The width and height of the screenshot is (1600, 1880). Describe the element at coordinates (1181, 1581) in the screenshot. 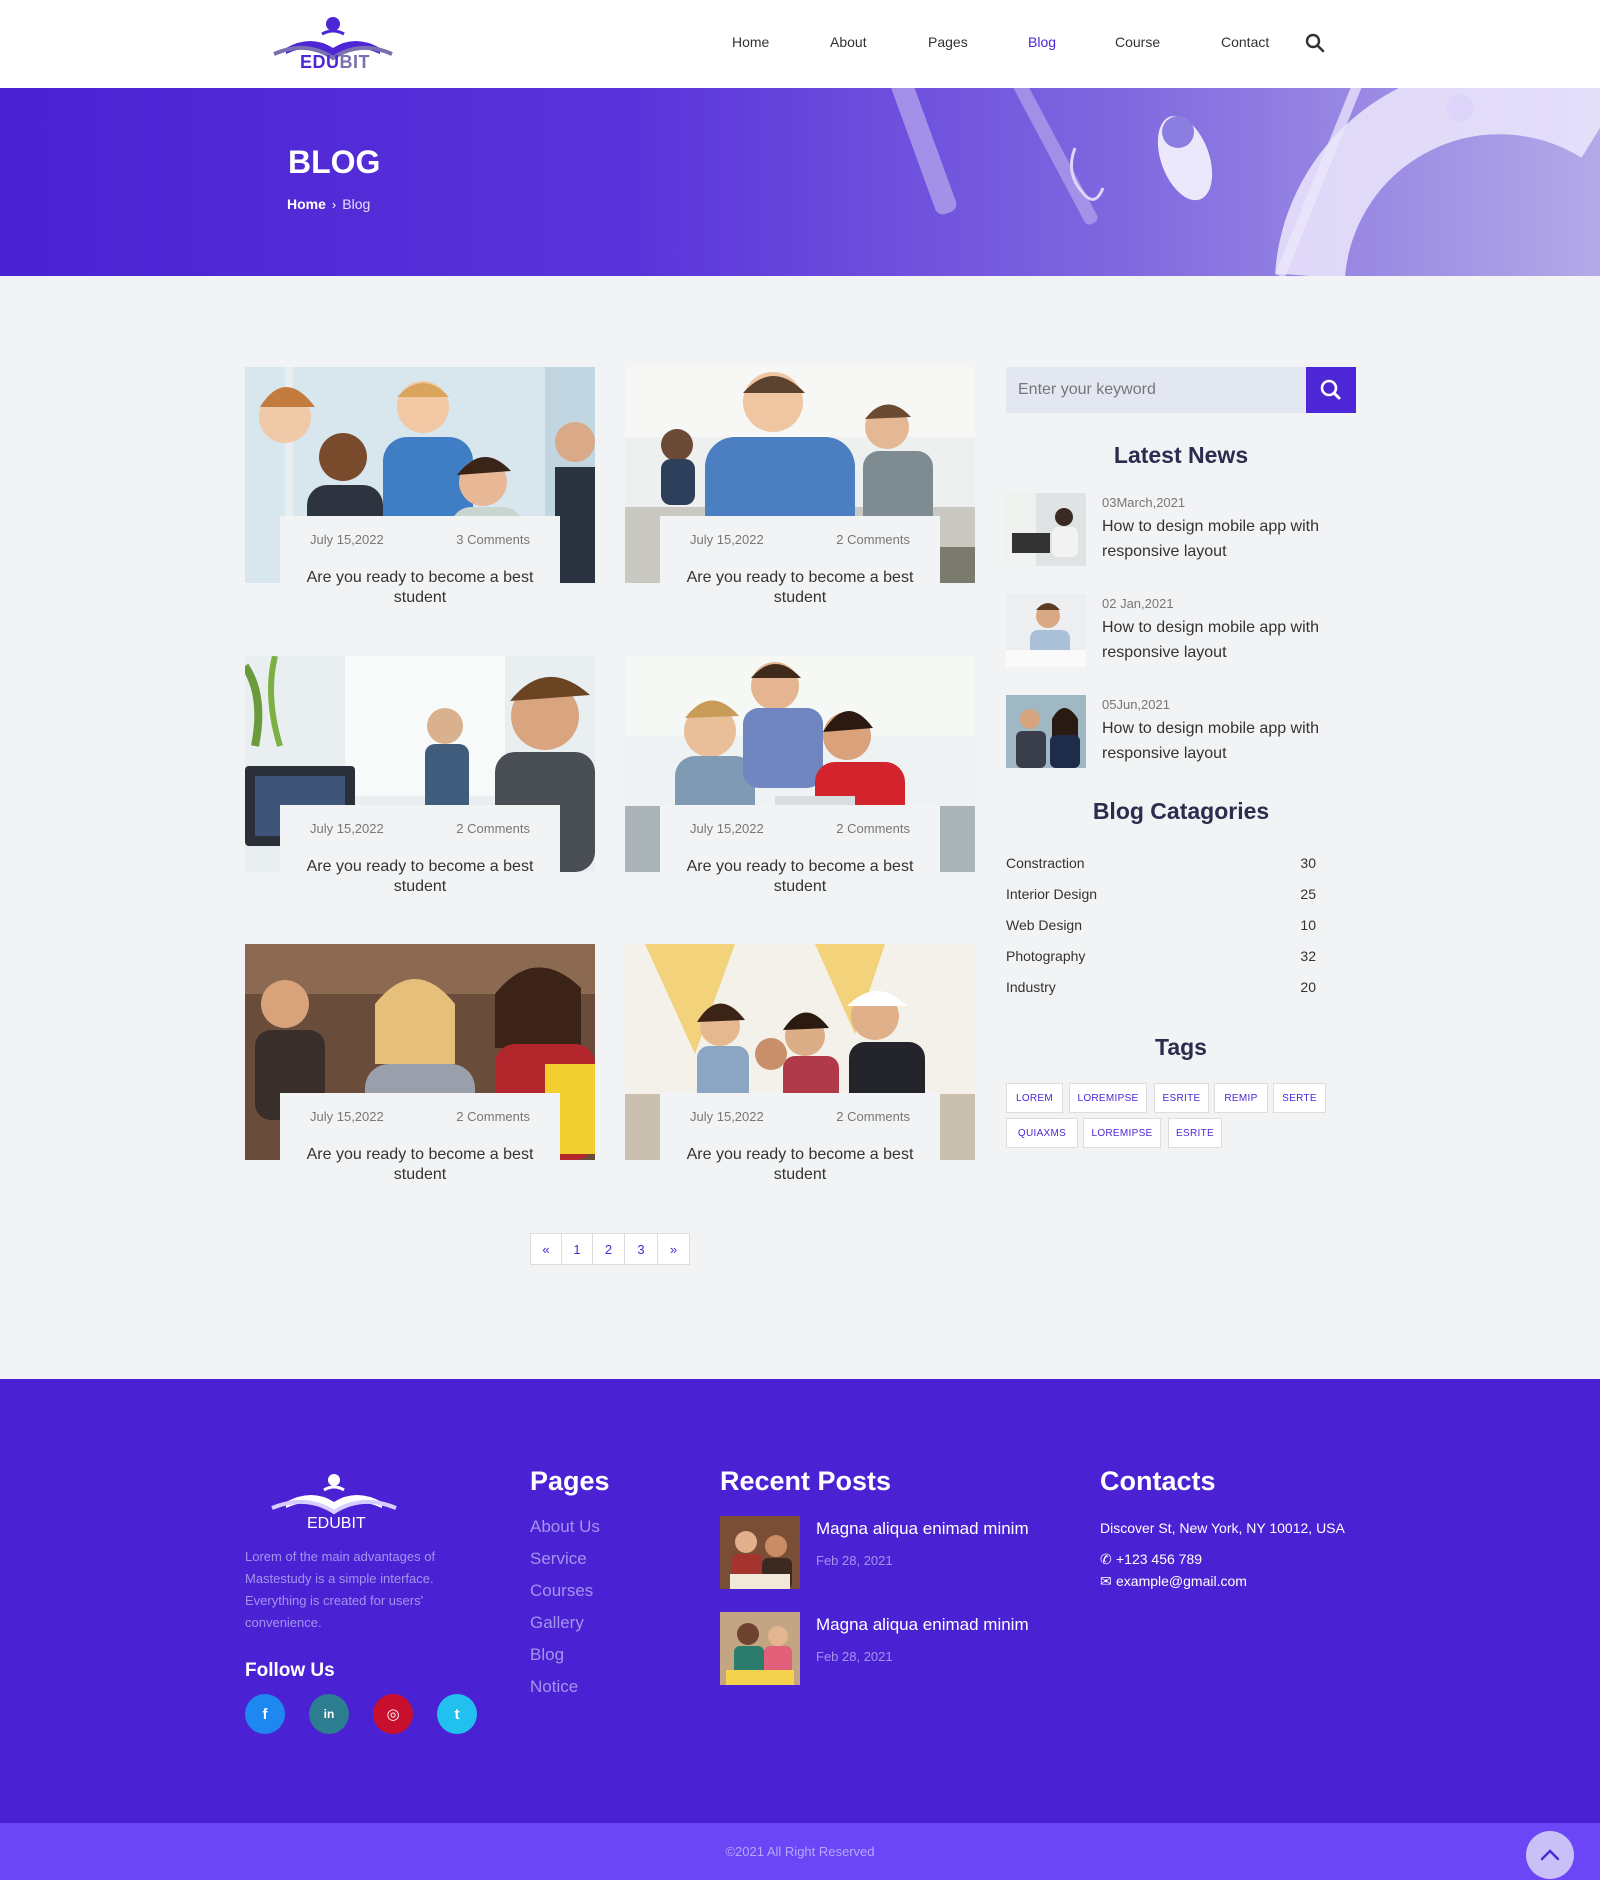

I see `contact-email: example@gmail.com` at that location.